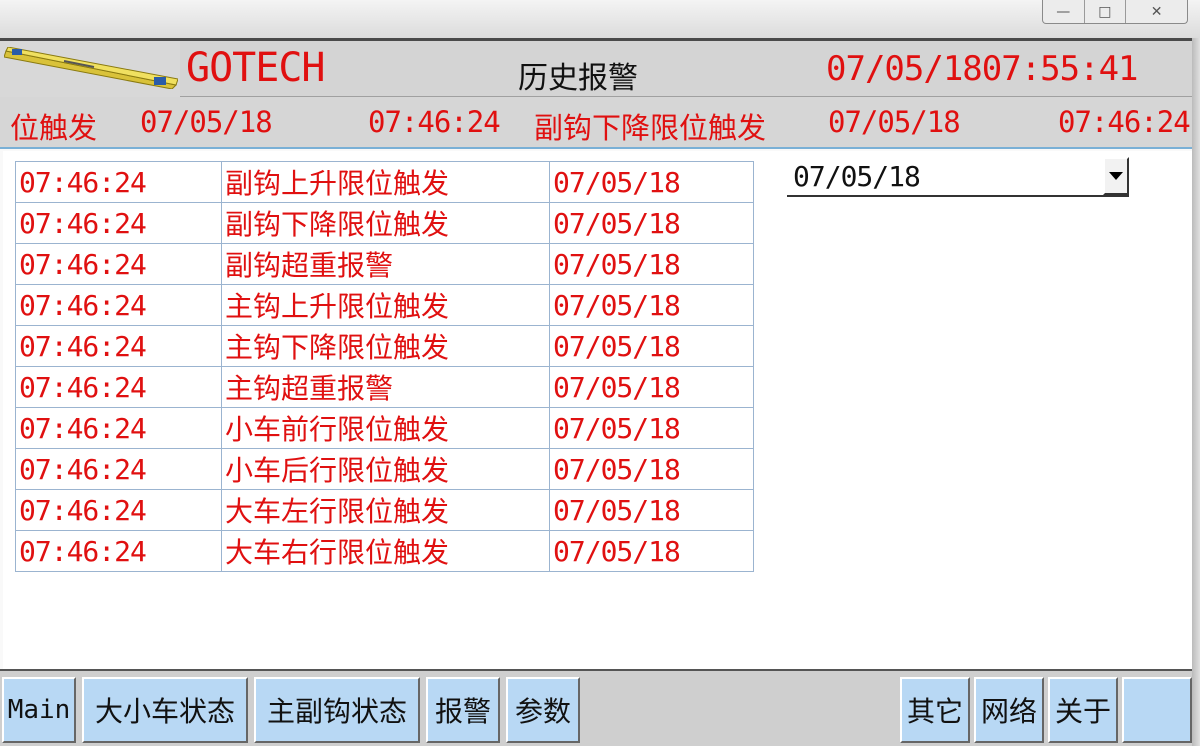 The width and height of the screenshot is (1200, 746). I want to click on alarm-description-cell: 主钩上升限位触发, so click(385, 305).